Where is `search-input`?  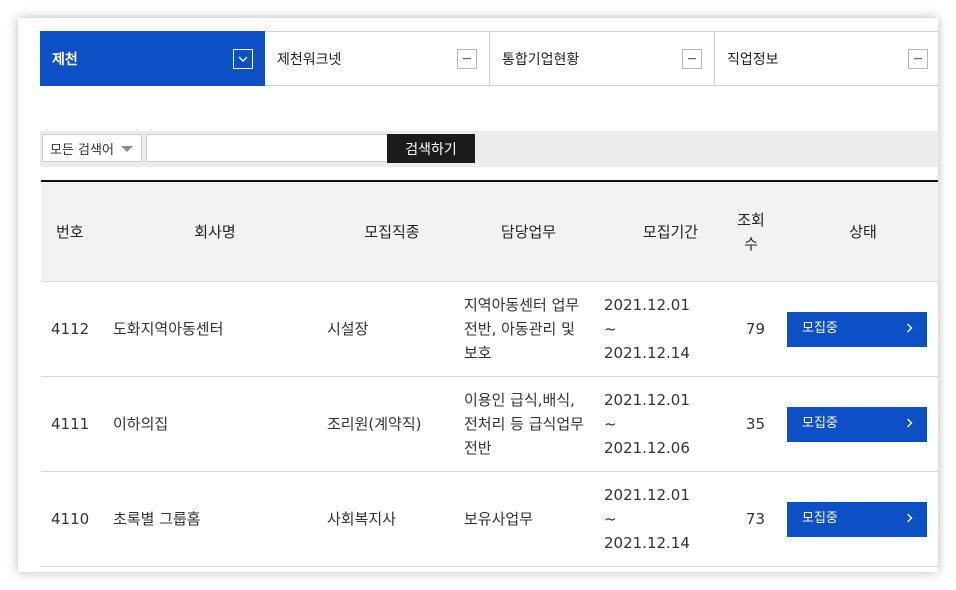
search-input is located at coordinates (267, 148).